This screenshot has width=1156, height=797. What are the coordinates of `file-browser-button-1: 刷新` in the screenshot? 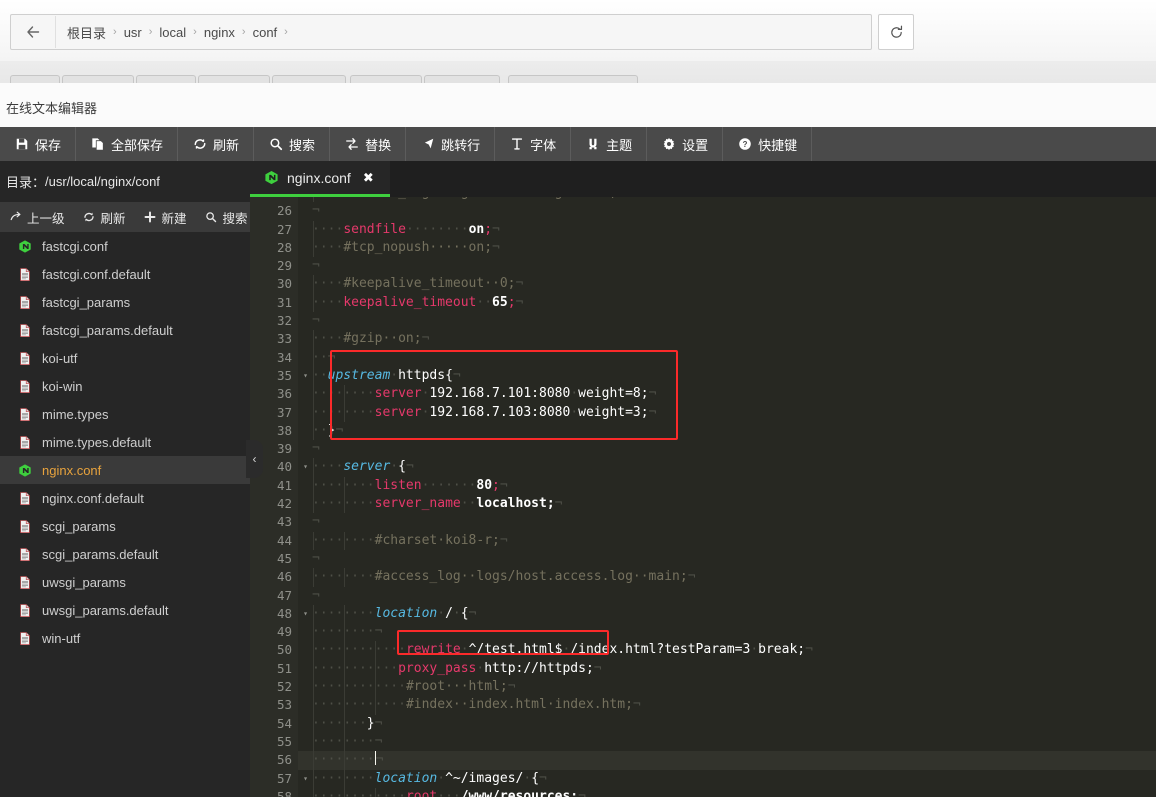 It's located at (104, 217).